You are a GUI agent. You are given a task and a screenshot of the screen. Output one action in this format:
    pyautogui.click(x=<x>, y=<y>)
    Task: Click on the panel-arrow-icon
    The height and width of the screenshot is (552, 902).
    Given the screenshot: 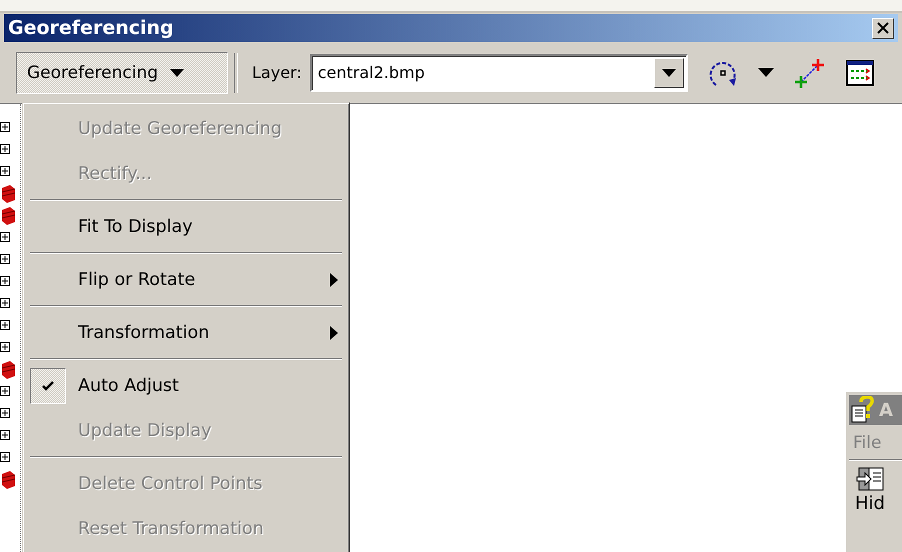 What is the action you would take?
    pyautogui.click(x=870, y=479)
    